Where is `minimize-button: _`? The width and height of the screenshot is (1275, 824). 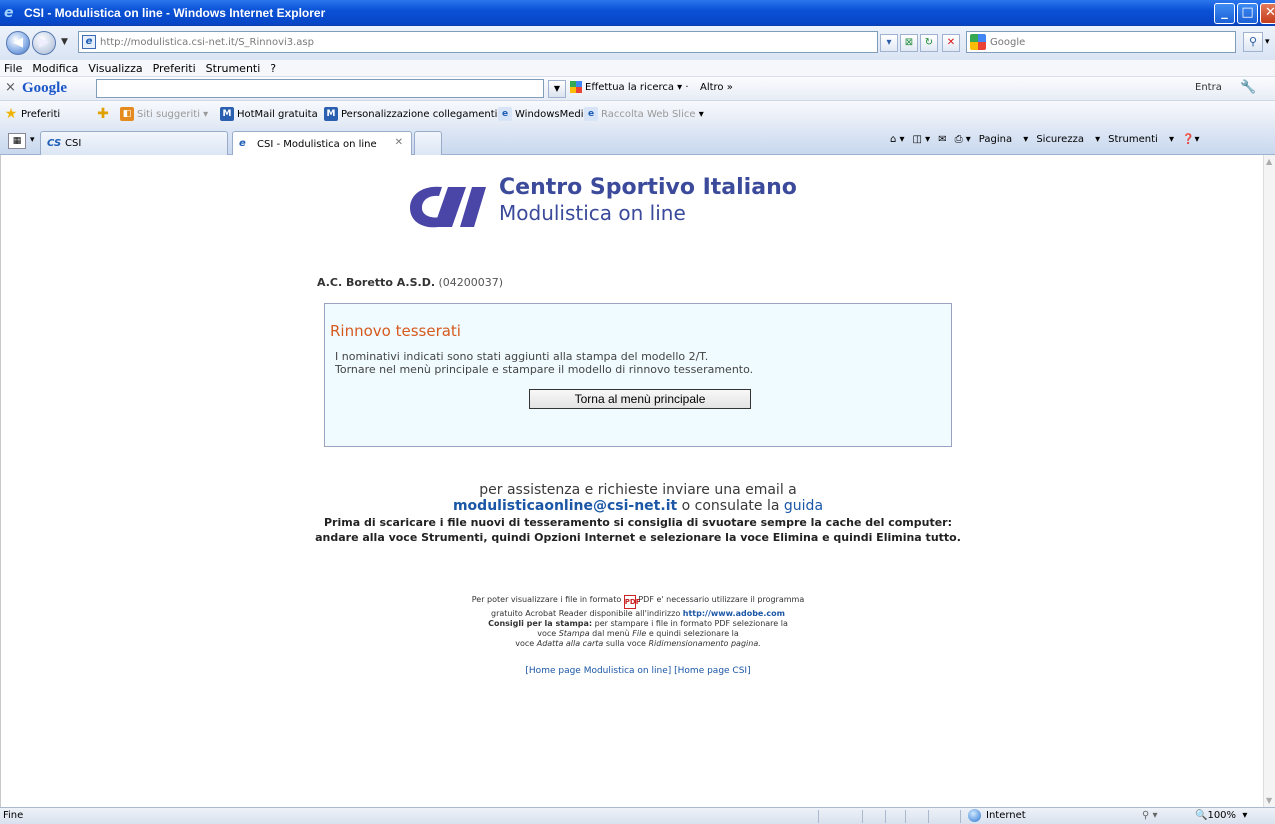
minimize-button: _ is located at coordinates (1224, 13).